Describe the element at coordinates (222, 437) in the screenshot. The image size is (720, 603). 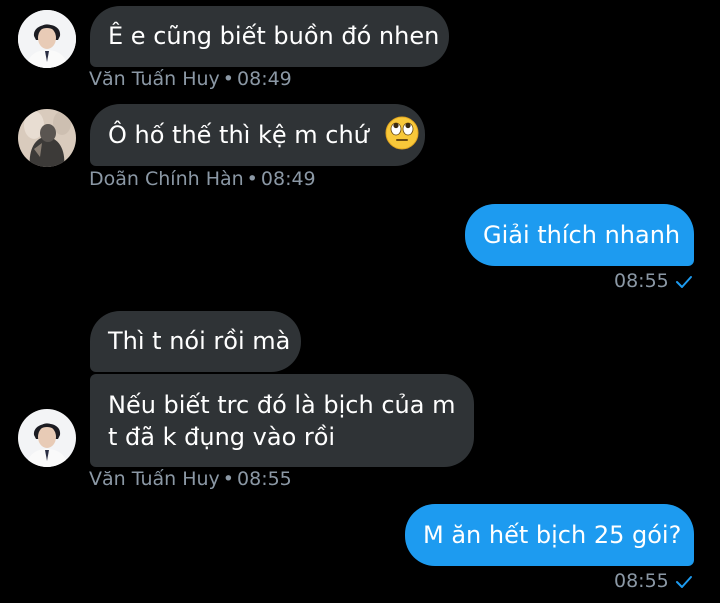
I see `message-text-line: t đã k đụng vào rồi` at that location.